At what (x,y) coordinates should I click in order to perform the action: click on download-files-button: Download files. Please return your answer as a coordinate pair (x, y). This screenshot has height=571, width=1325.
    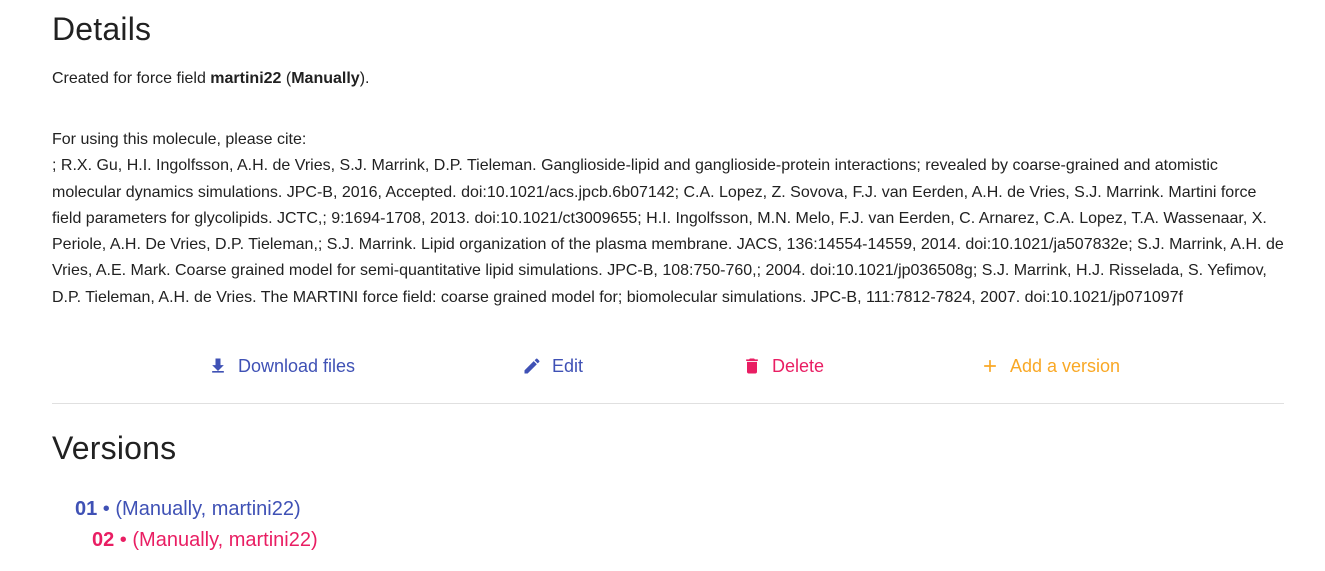
    Looking at the image, I should click on (281, 366).